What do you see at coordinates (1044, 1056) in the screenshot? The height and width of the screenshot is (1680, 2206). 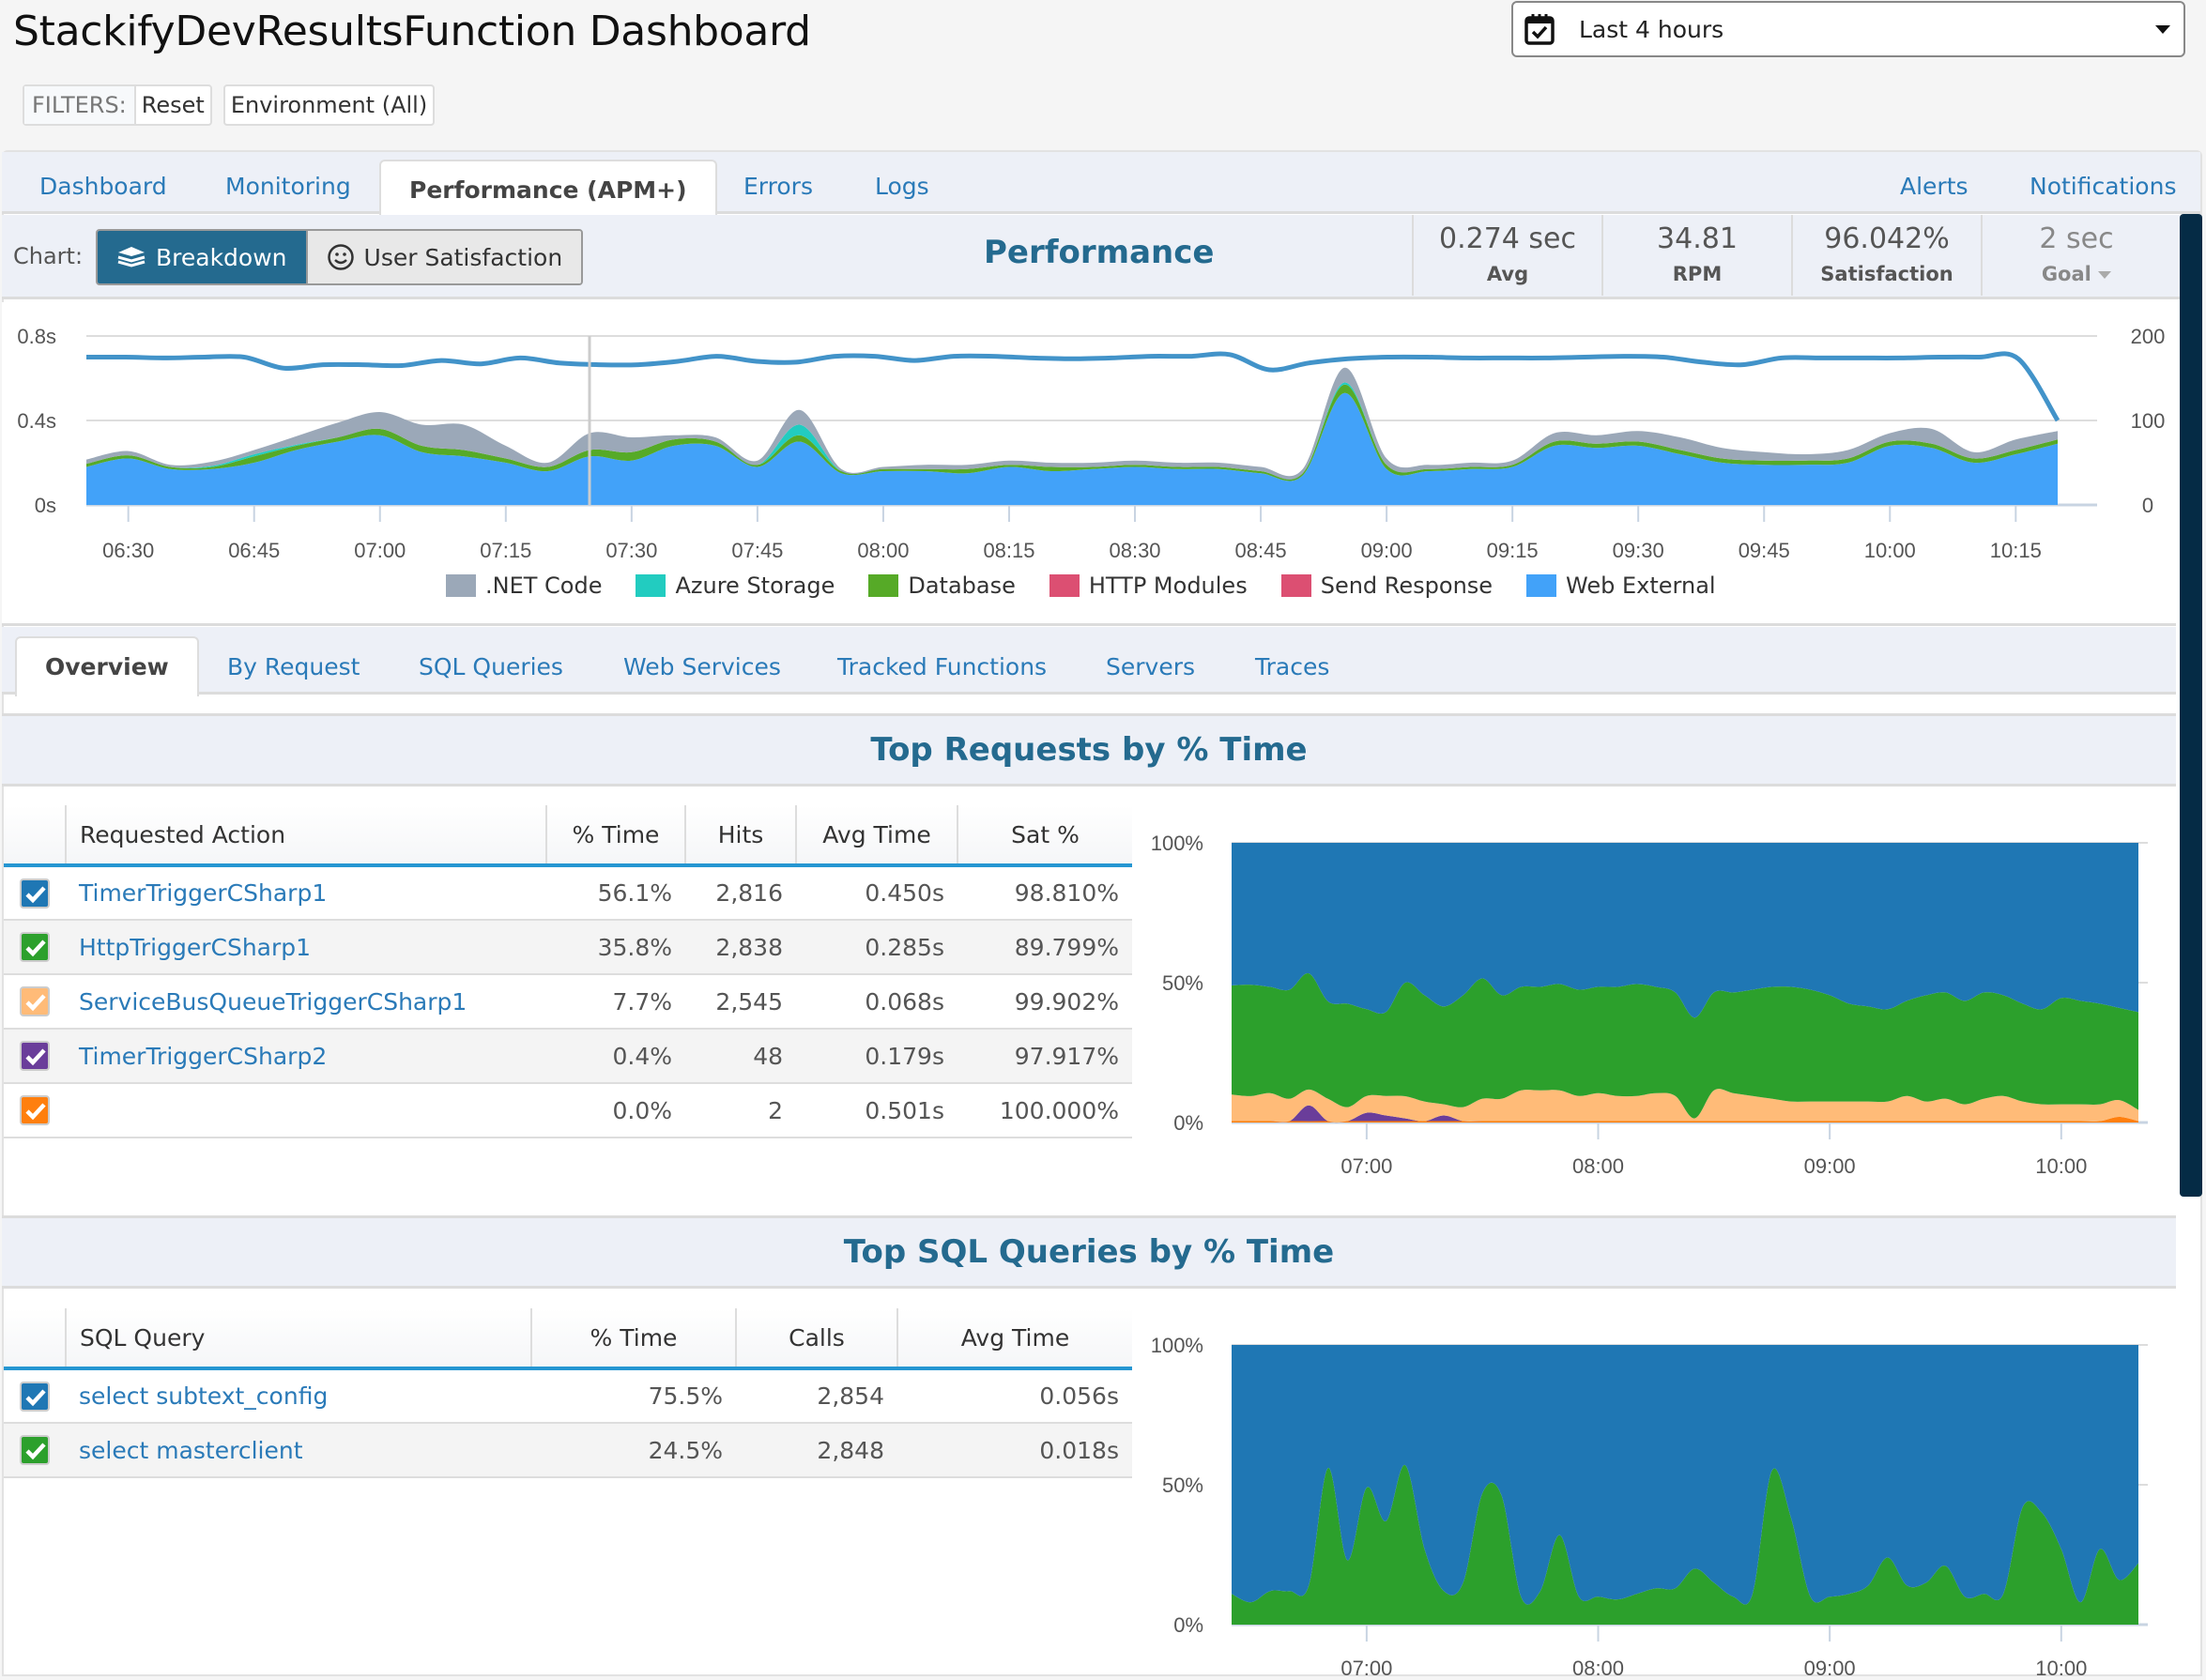 I see `sat-cell: 97.917%` at bounding box center [1044, 1056].